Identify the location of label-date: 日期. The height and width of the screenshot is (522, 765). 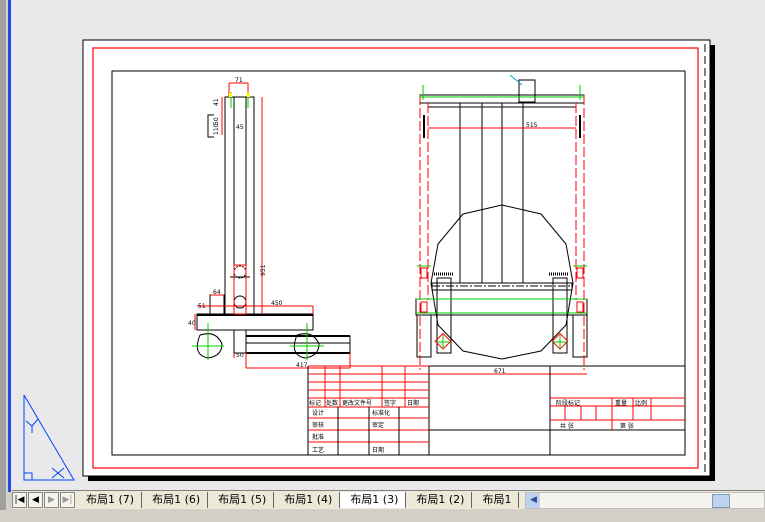
(378, 450).